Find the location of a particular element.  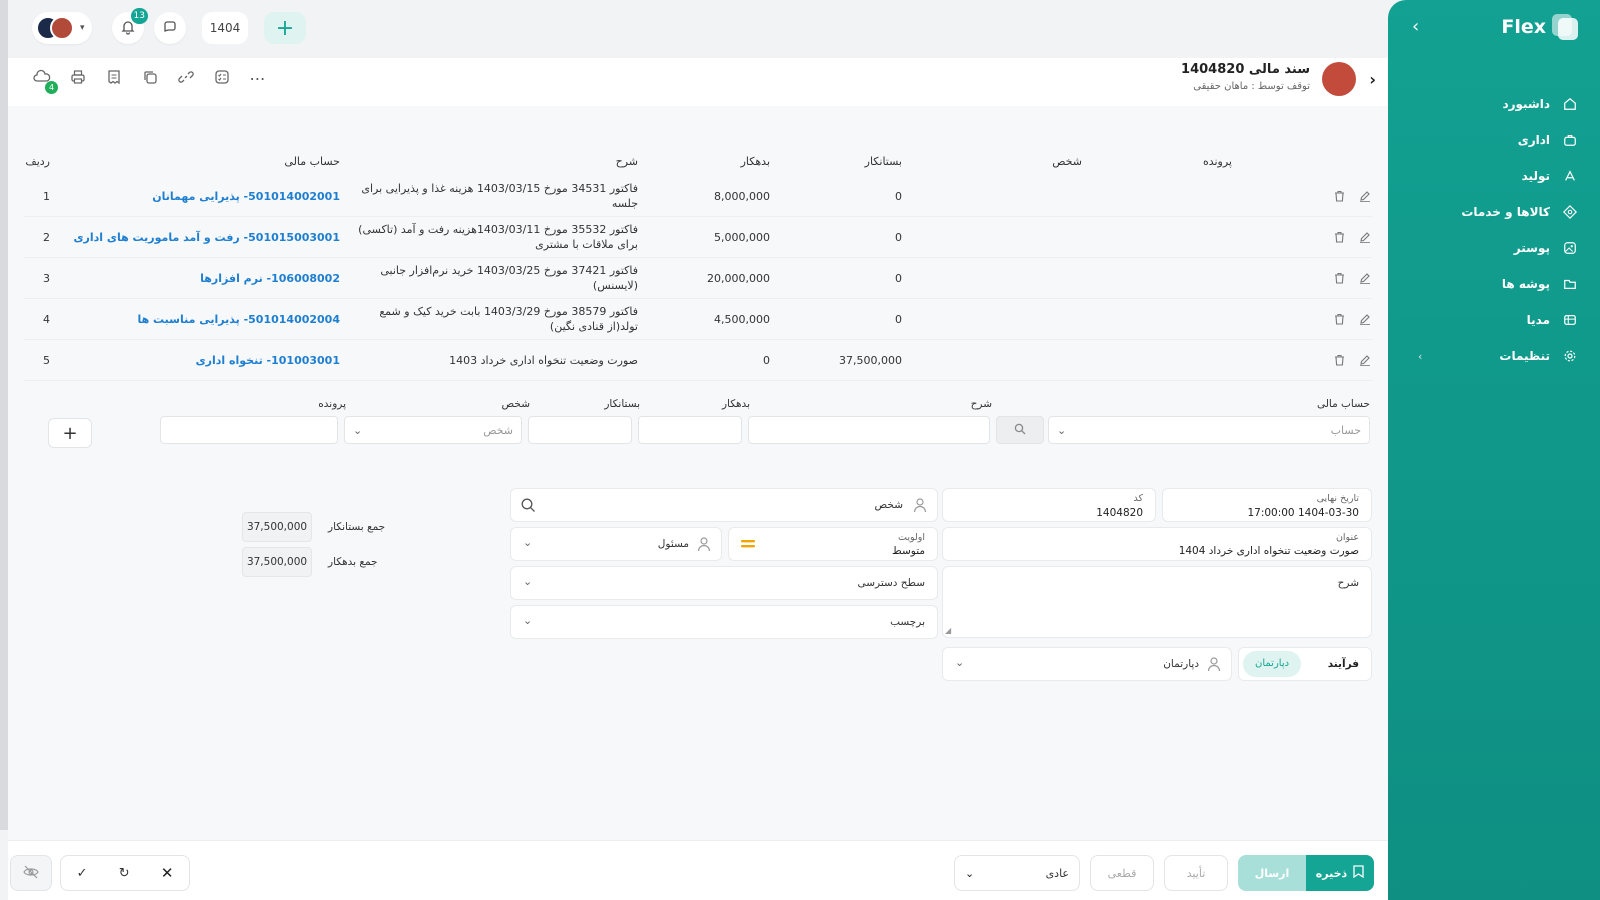

back-button: › is located at coordinates (1372, 79).